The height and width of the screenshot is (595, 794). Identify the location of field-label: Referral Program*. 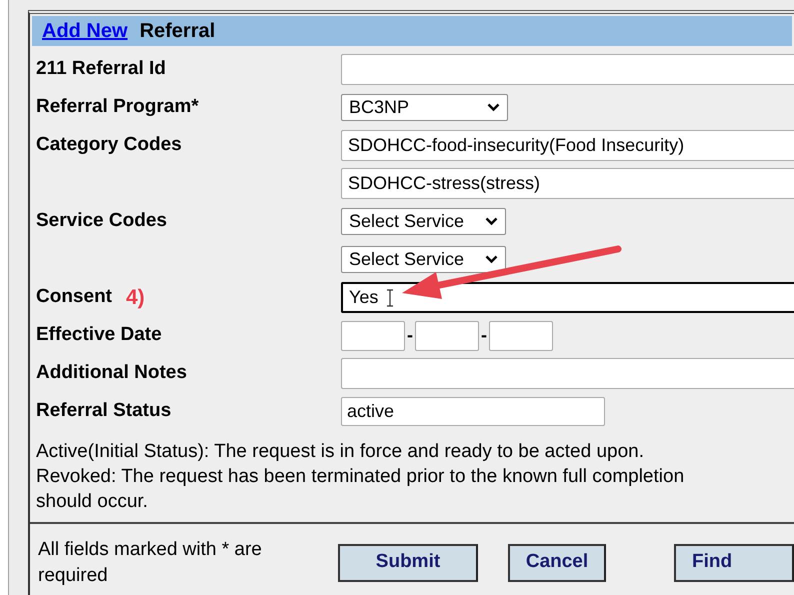
(117, 107).